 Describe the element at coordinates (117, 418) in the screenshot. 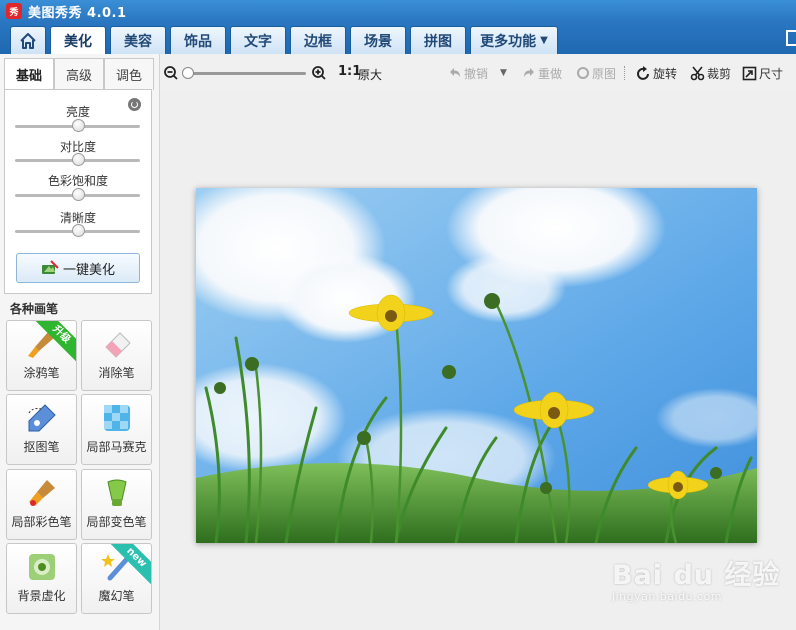

I see `mosaic-icon` at that location.